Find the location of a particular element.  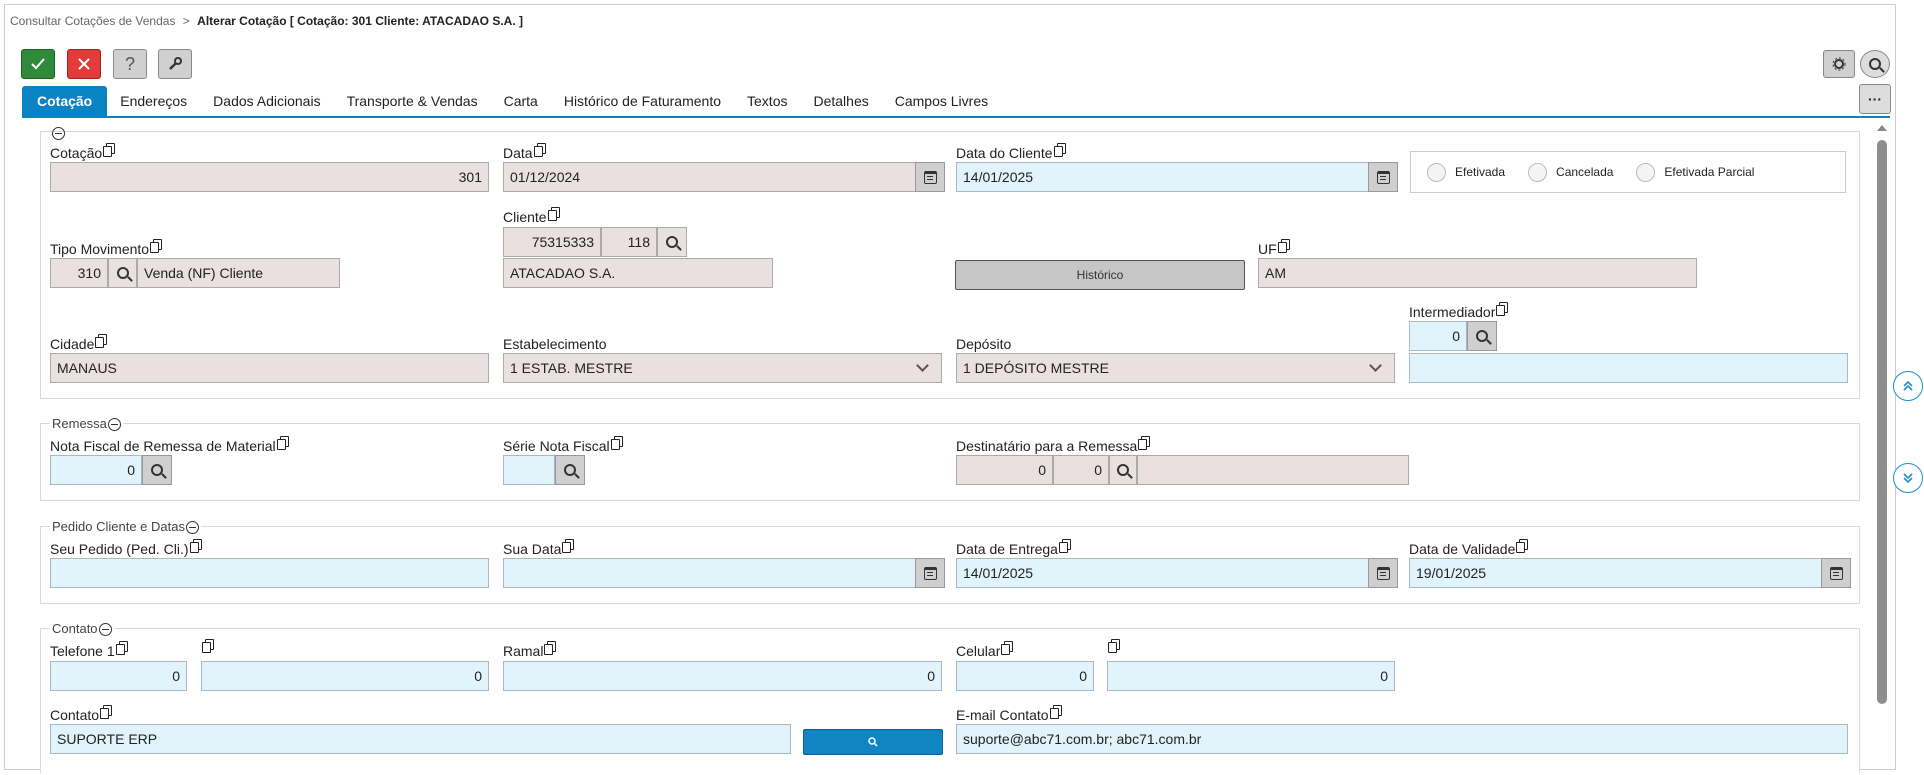

breadcrumb-parent: Consultar Cotações de Vendas is located at coordinates (92, 21).